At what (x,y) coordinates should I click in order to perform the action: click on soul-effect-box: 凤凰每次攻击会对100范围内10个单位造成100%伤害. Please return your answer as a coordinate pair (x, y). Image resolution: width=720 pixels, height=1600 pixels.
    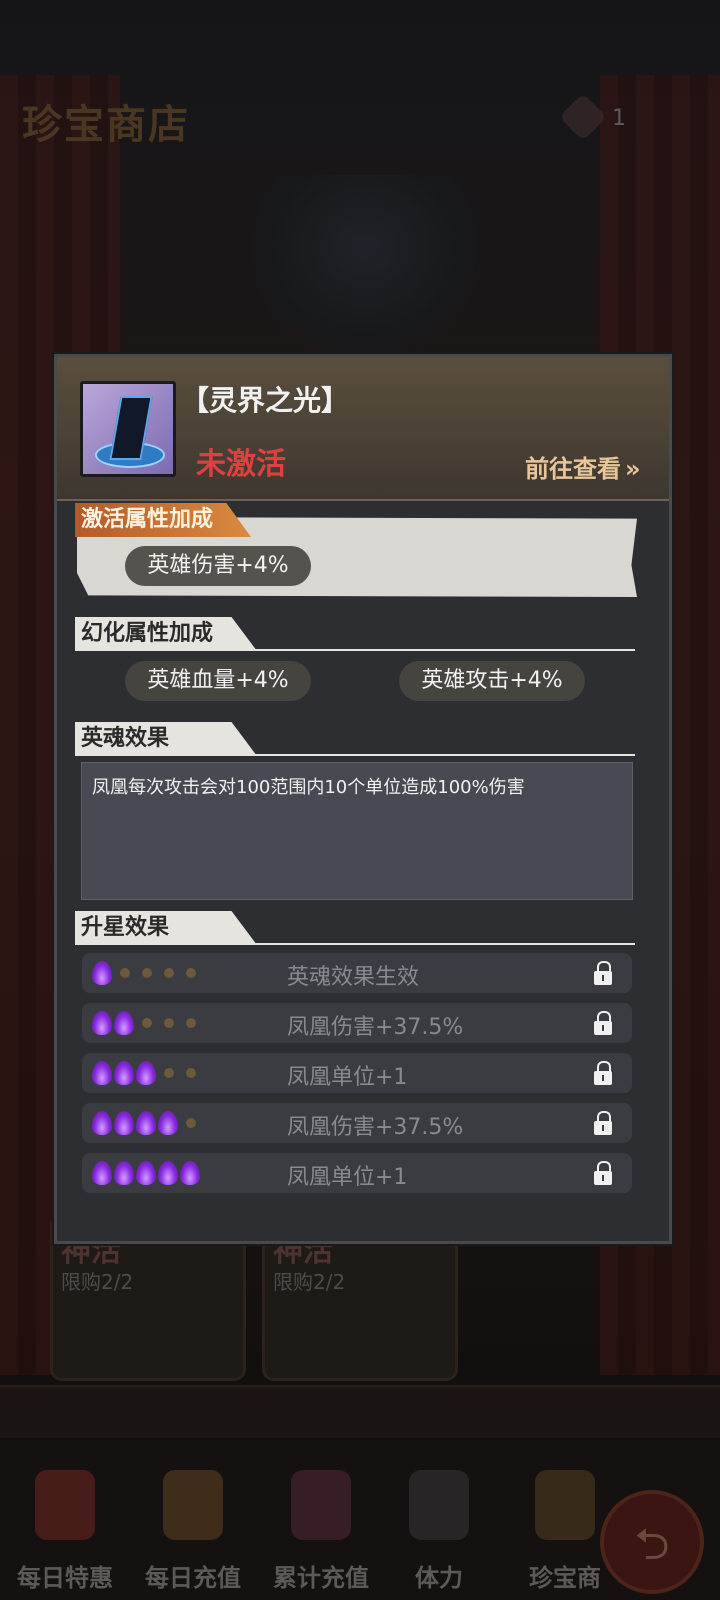
    Looking at the image, I should click on (357, 831).